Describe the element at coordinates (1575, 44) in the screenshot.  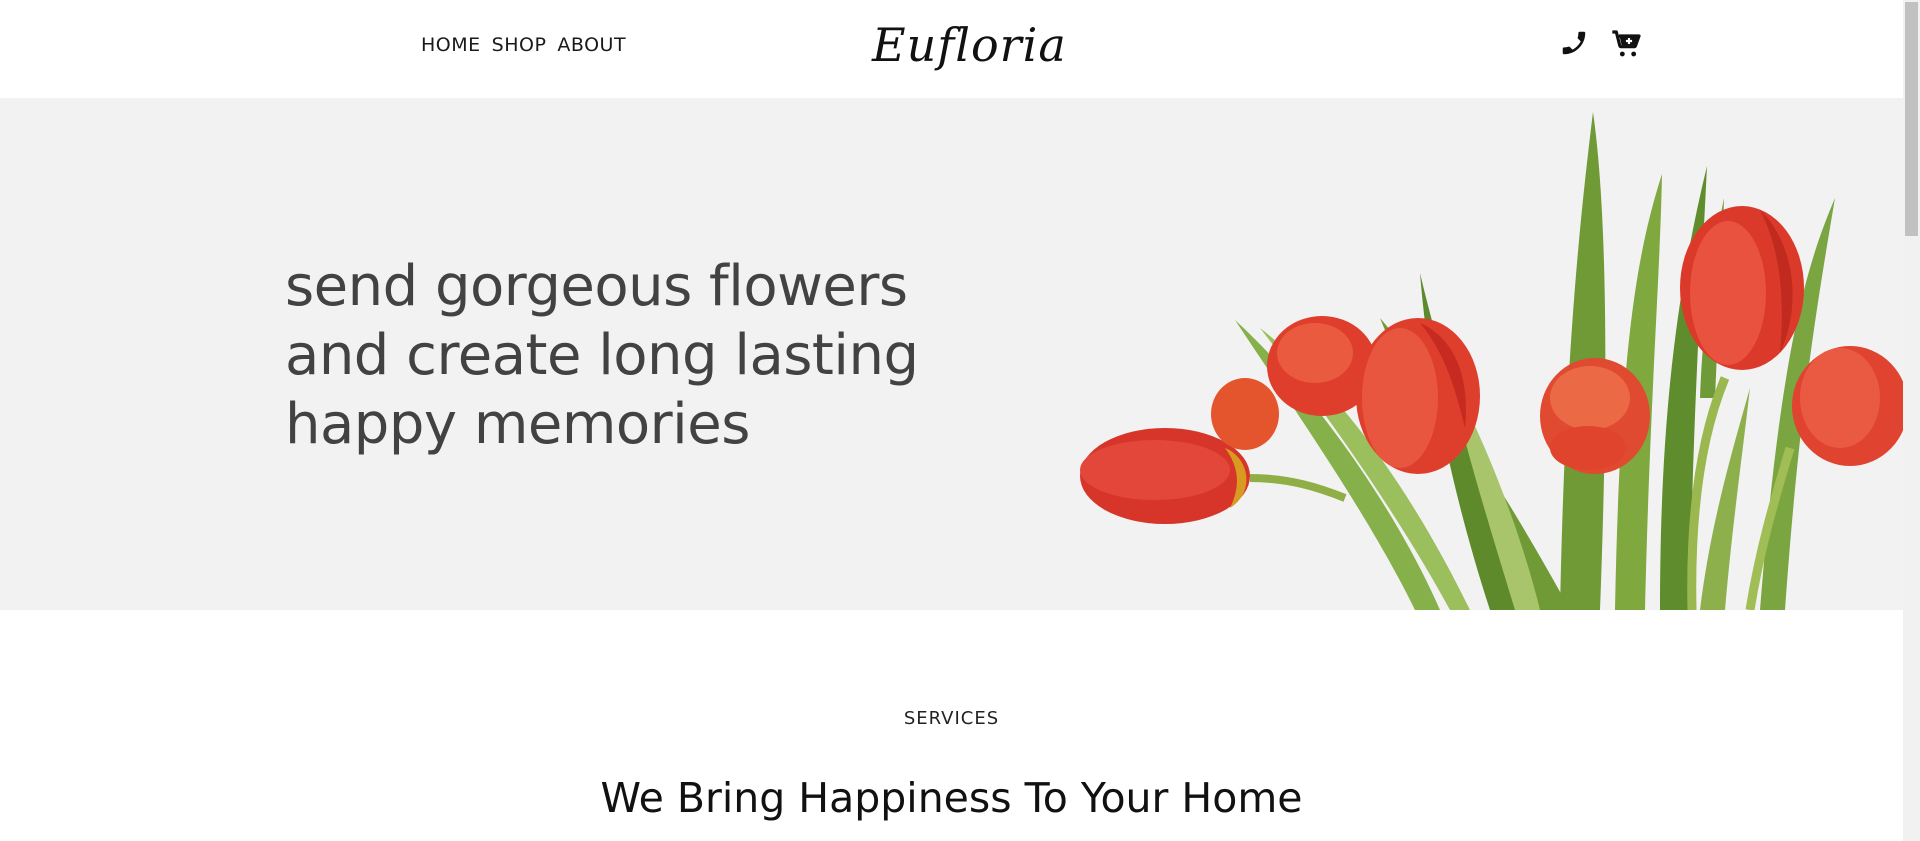
I see `phone-icon` at that location.